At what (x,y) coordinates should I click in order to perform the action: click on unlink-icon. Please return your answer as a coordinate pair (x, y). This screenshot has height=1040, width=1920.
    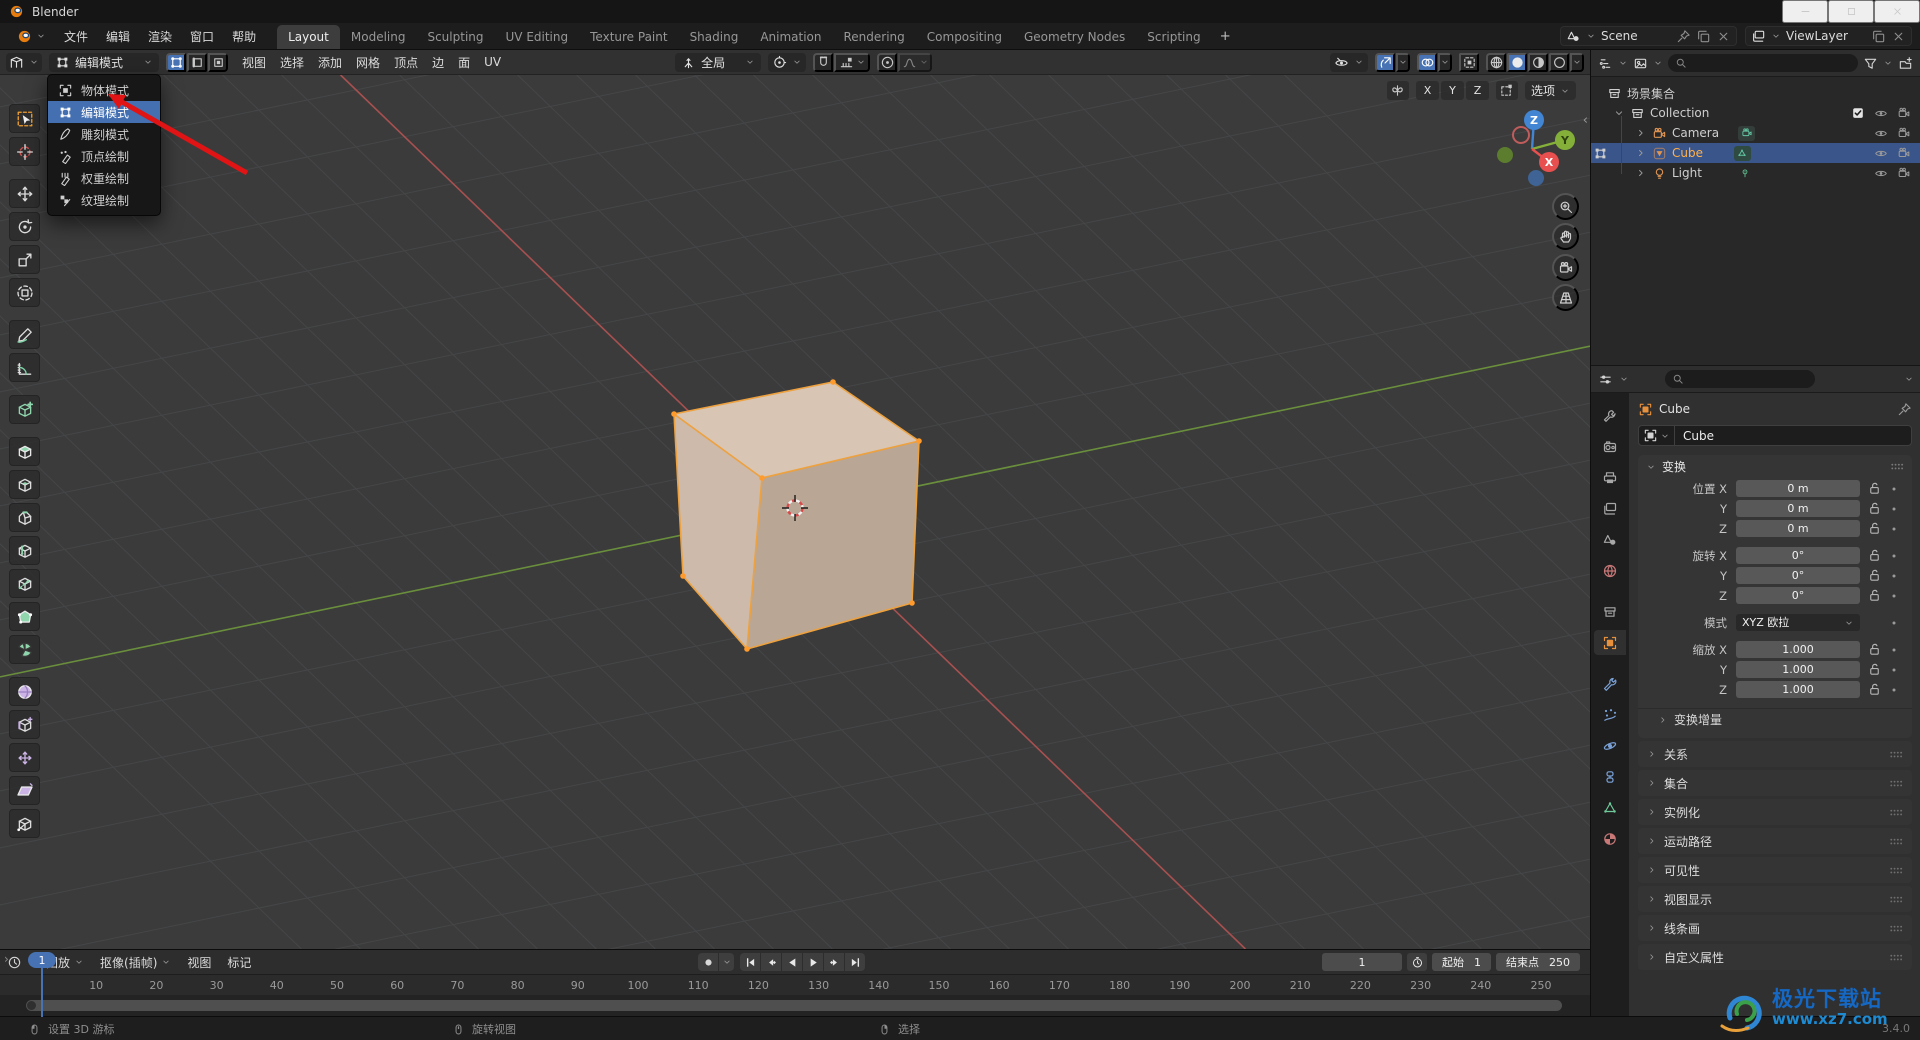
    Looking at the image, I should click on (1723, 36).